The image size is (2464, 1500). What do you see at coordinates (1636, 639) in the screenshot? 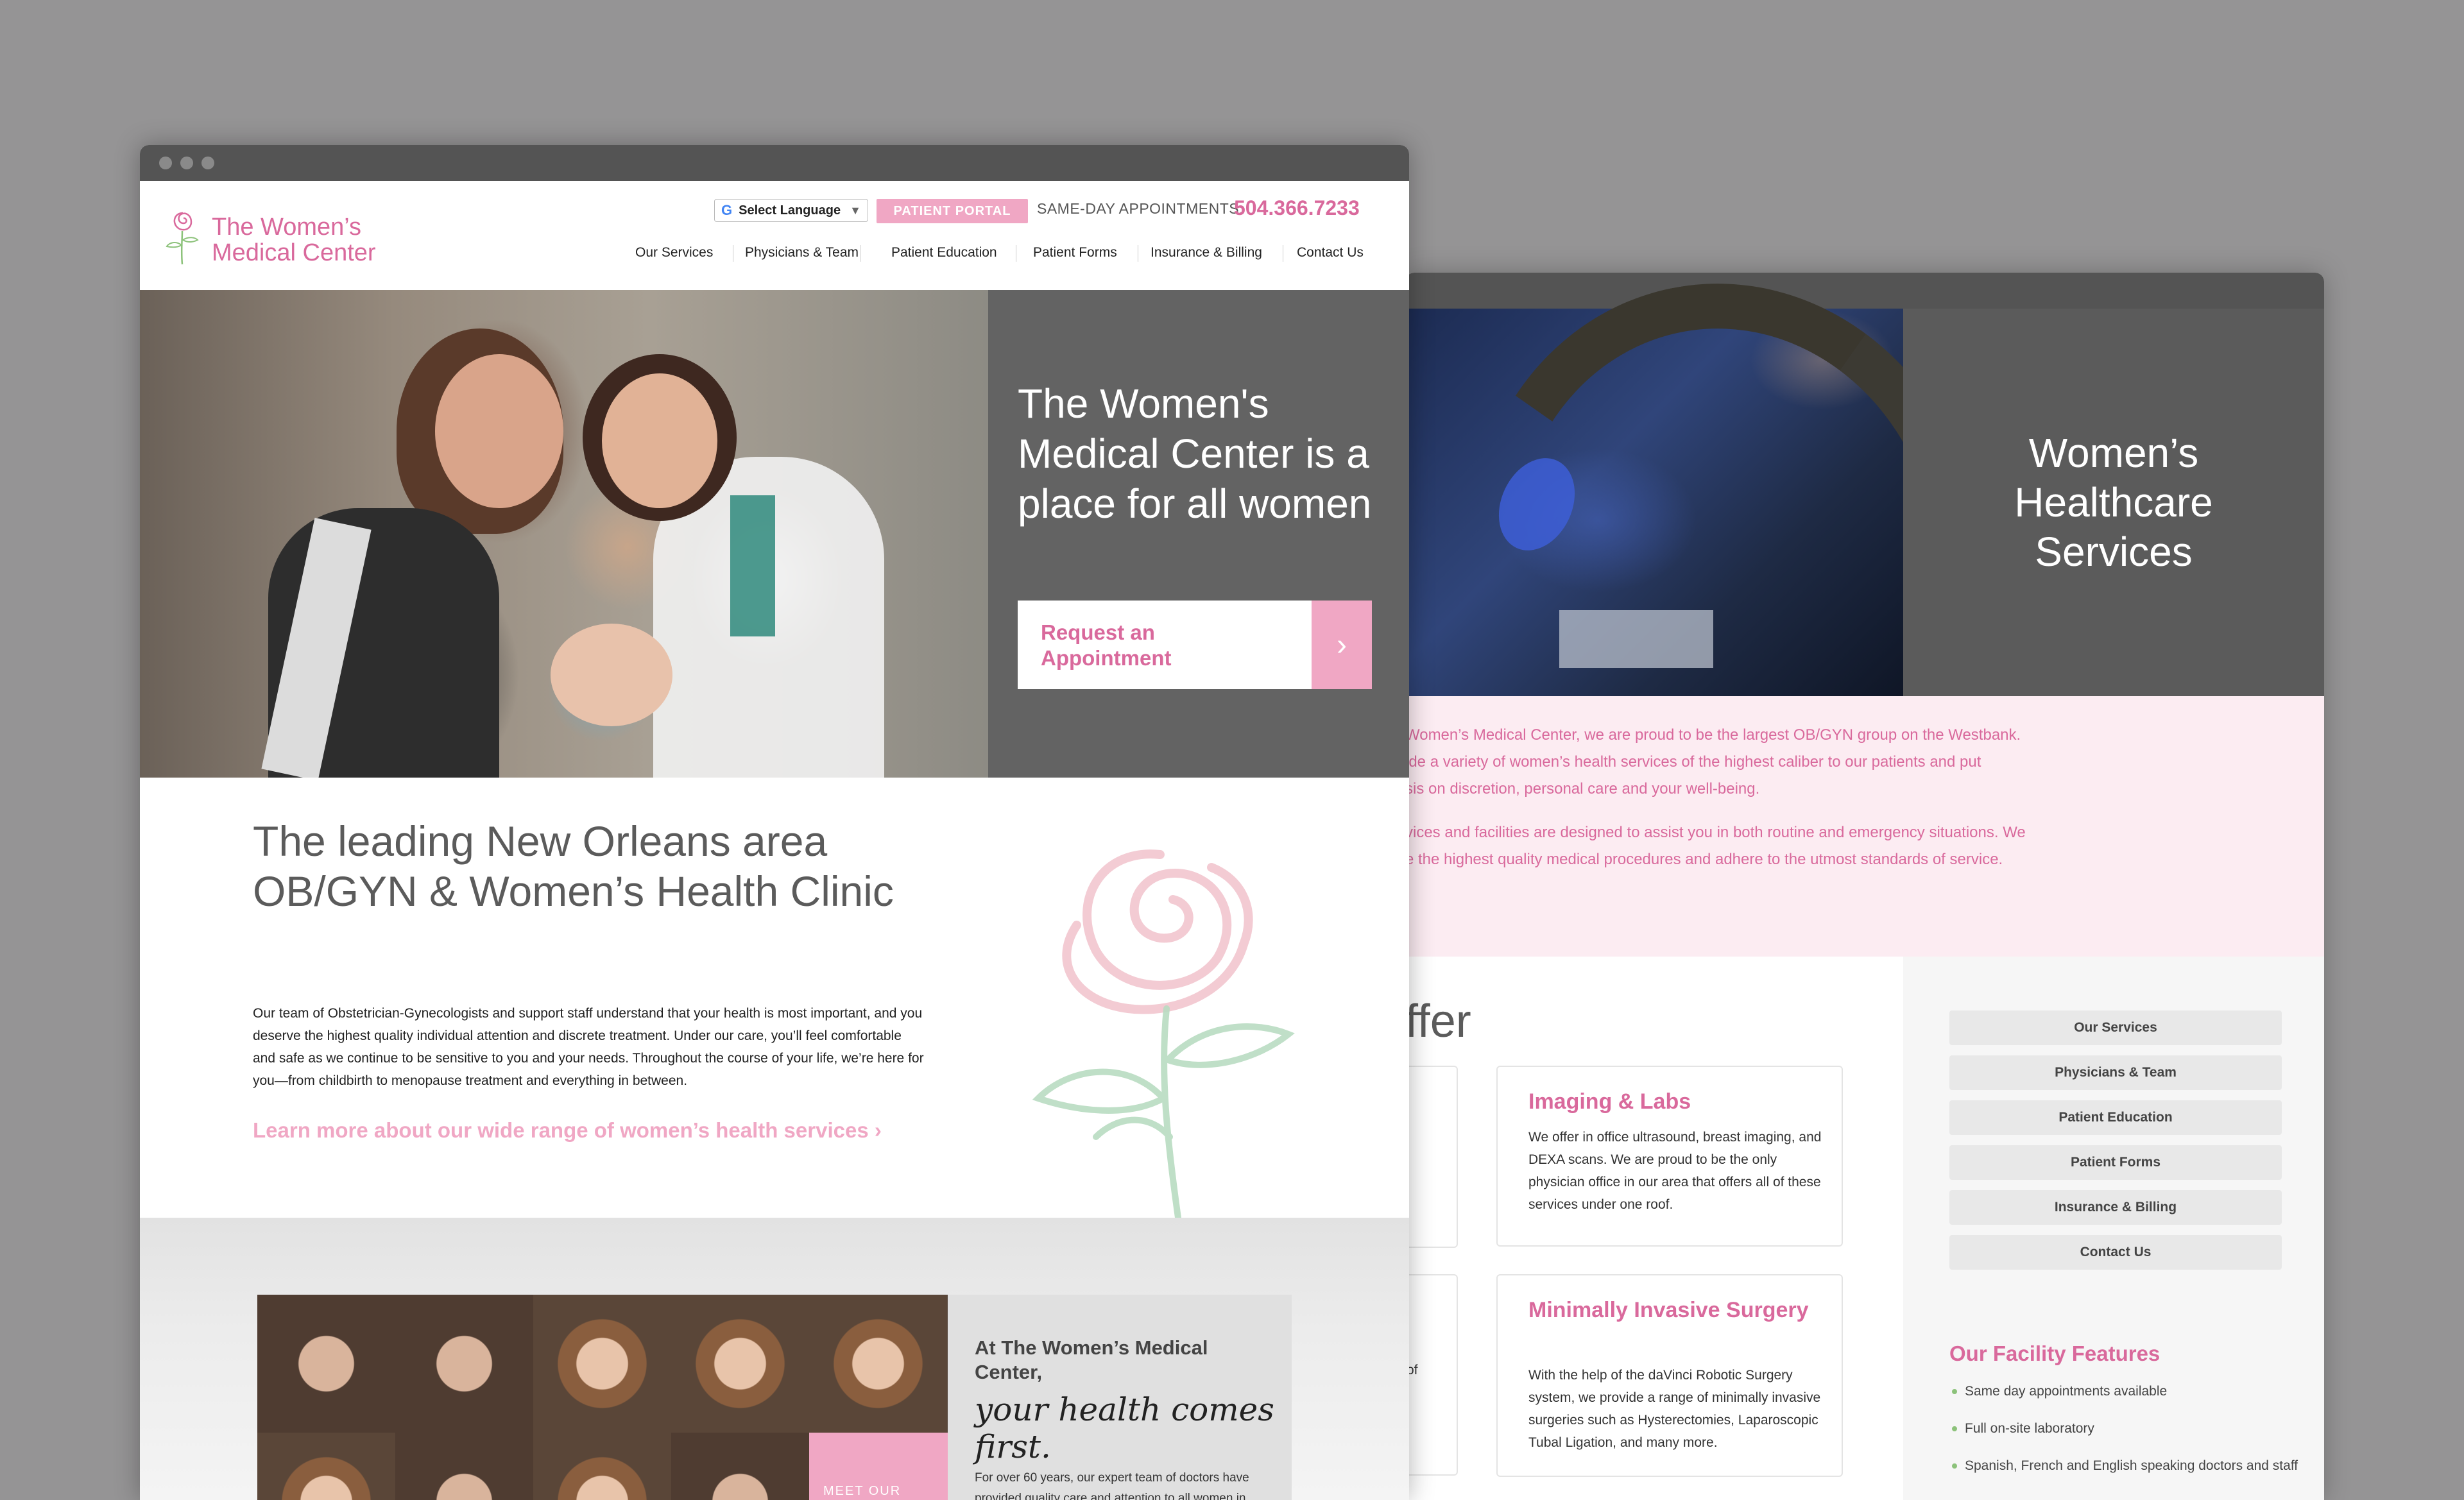
I see `sample-tray` at bounding box center [1636, 639].